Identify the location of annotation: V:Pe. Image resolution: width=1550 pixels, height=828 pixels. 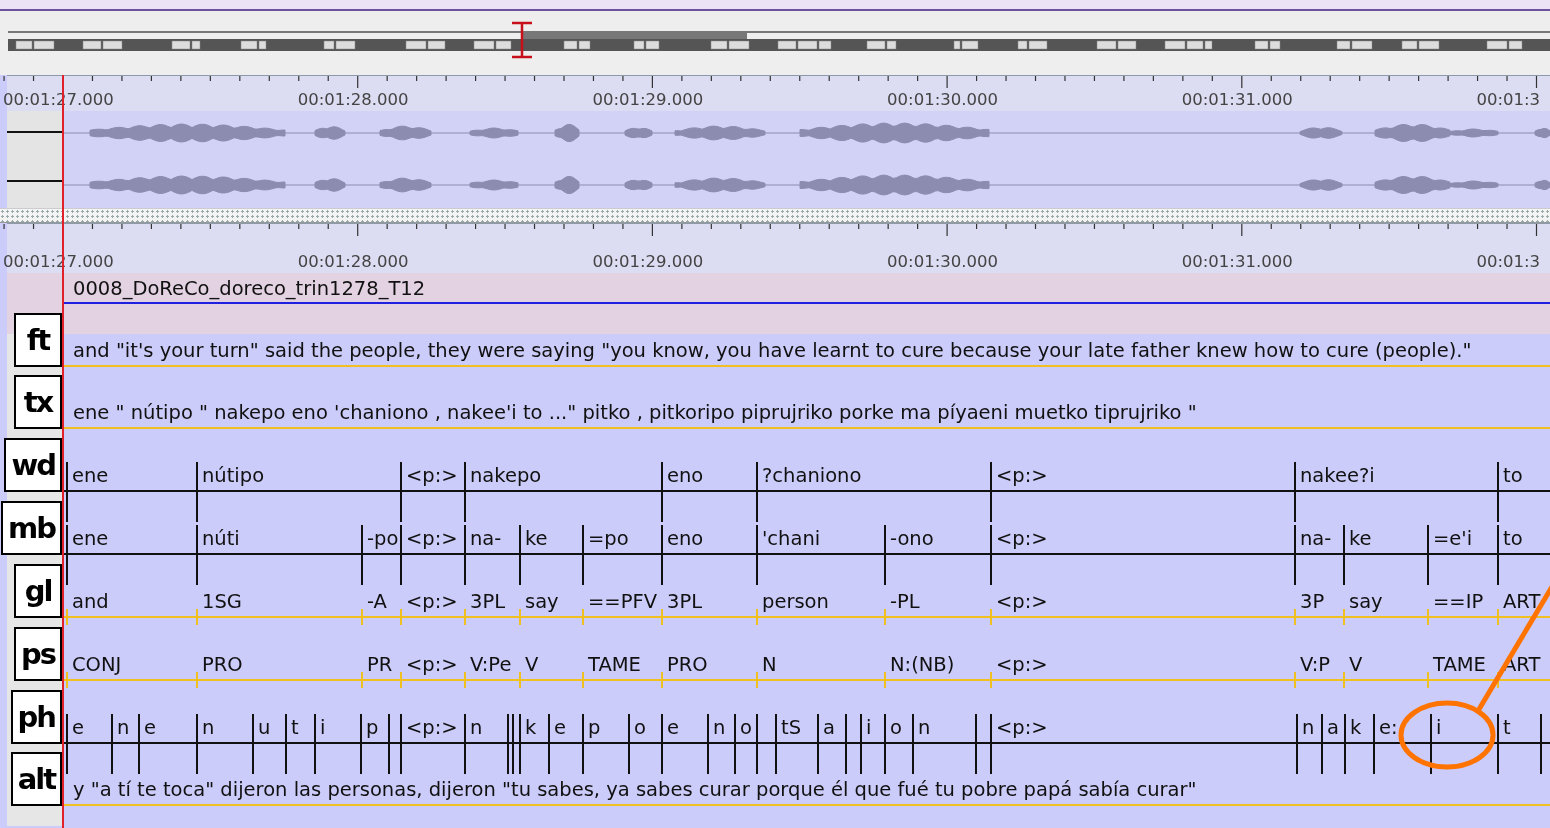
(491, 664).